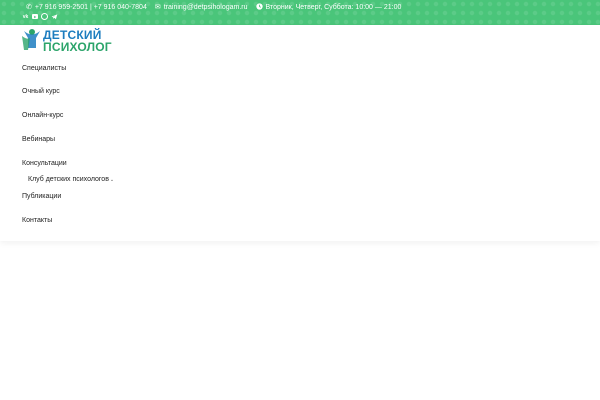 This screenshot has width=600, height=400. What do you see at coordinates (77, 47) in the screenshot?
I see `logo-line-2: ПСИХОЛОГ` at bounding box center [77, 47].